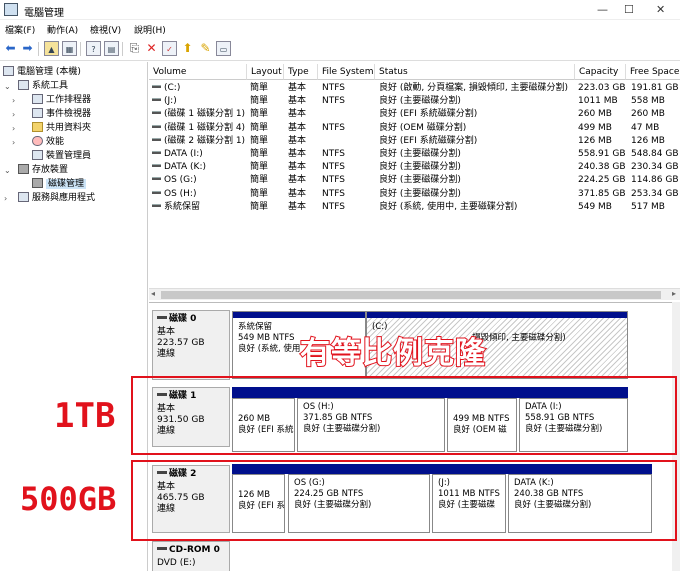 Image resolution: width=680 pixels, height=571 pixels. I want to click on check-icon: ✓, so click(169, 48).